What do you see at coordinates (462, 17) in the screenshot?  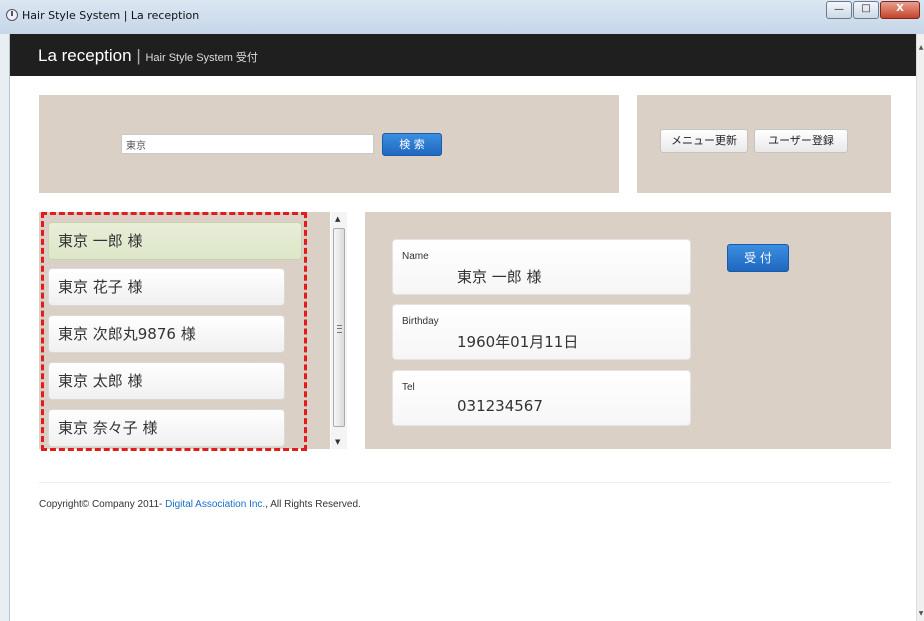 I see `window-titlebar: Hair Style System | La reception — □ X` at bounding box center [462, 17].